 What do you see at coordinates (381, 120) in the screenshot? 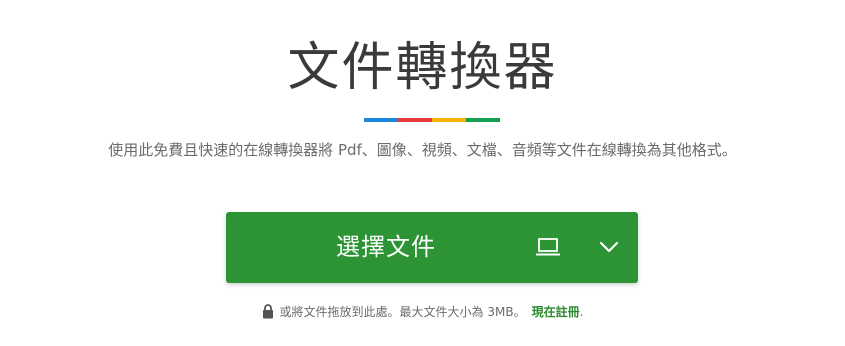
I see `accent-bar-blue` at bounding box center [381, 120].